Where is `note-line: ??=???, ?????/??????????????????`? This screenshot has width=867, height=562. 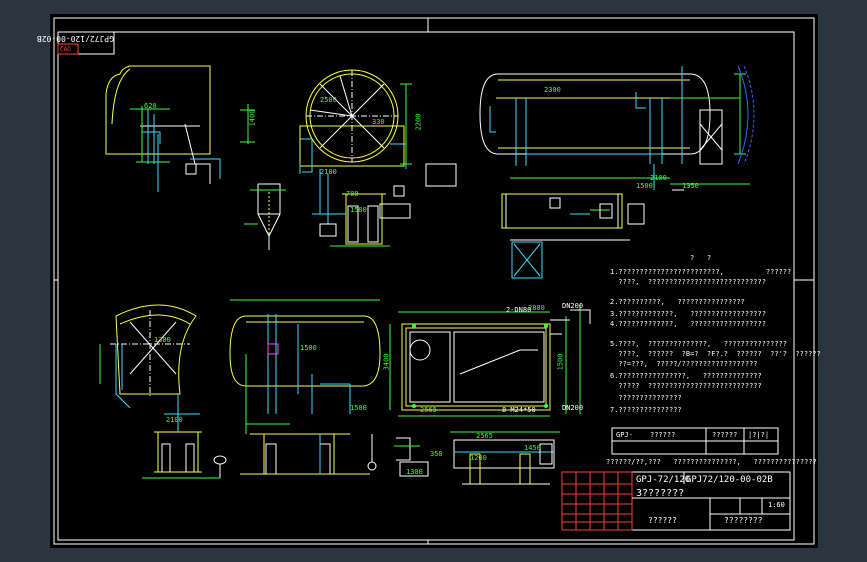
note-line: ??=???, ?????/?????????????????? is located at coordinates (684, 364).